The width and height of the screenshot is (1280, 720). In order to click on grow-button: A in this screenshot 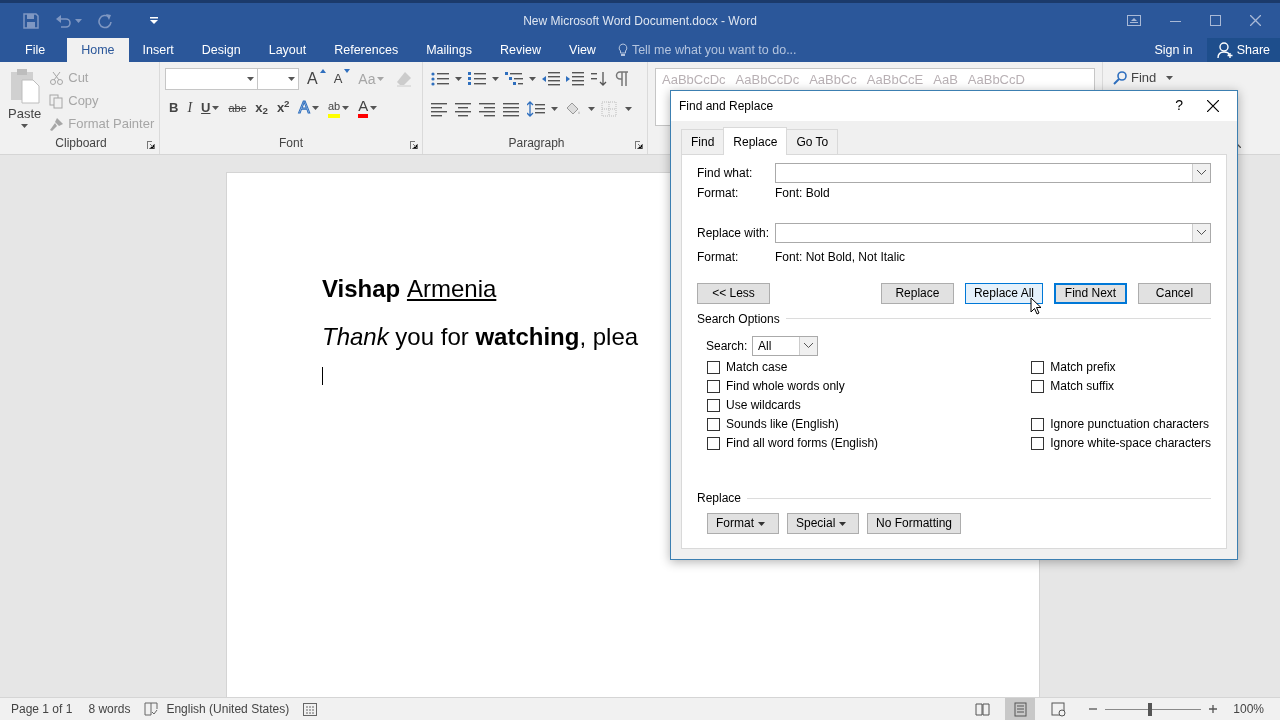, I will do `click(312, 79)`.